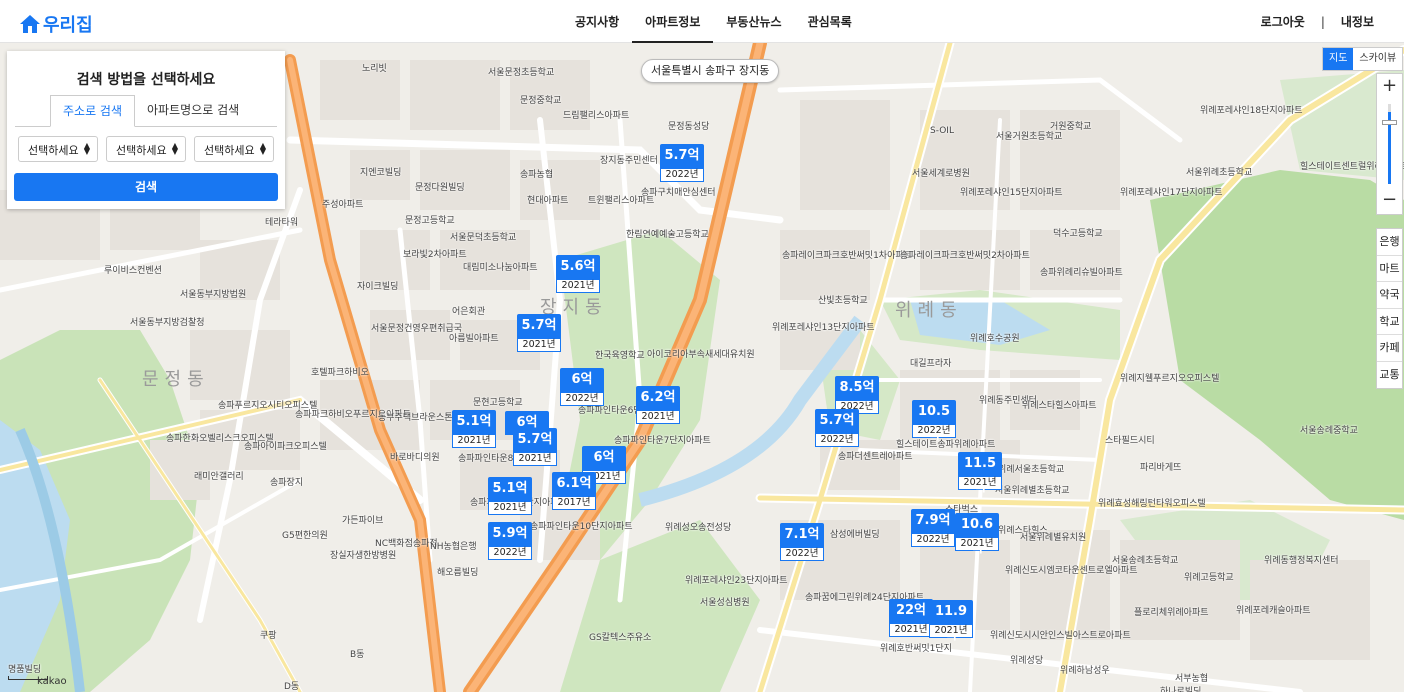  What do you see at coordinates (658, 405) in the screenshot?
I see `price-marker: 6.2억 2021년` at bounding box center [658, 405].